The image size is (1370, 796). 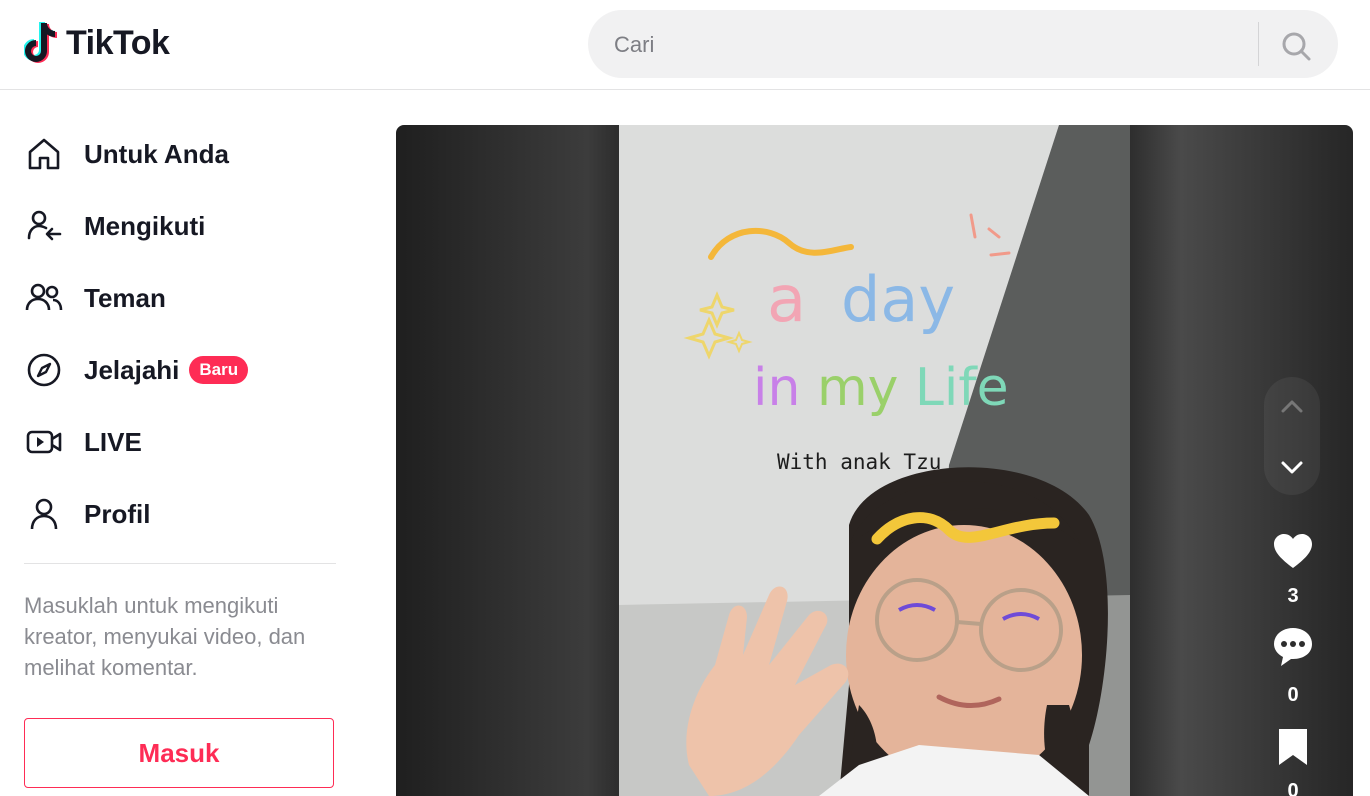 What do you see at coordinates (117, 513) in the screenshot?
I see `sidebar-item-label: Profil` at bounding box center [117, 513].